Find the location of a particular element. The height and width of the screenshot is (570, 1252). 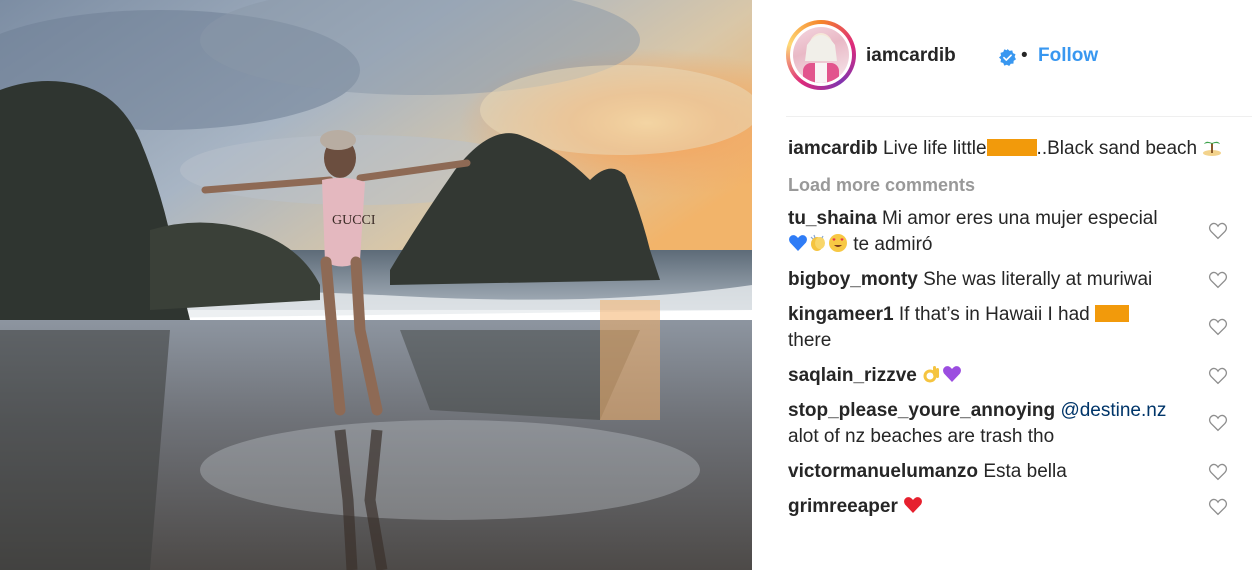

comment-item: grimreeaper is located at coordinates (1008, 507).